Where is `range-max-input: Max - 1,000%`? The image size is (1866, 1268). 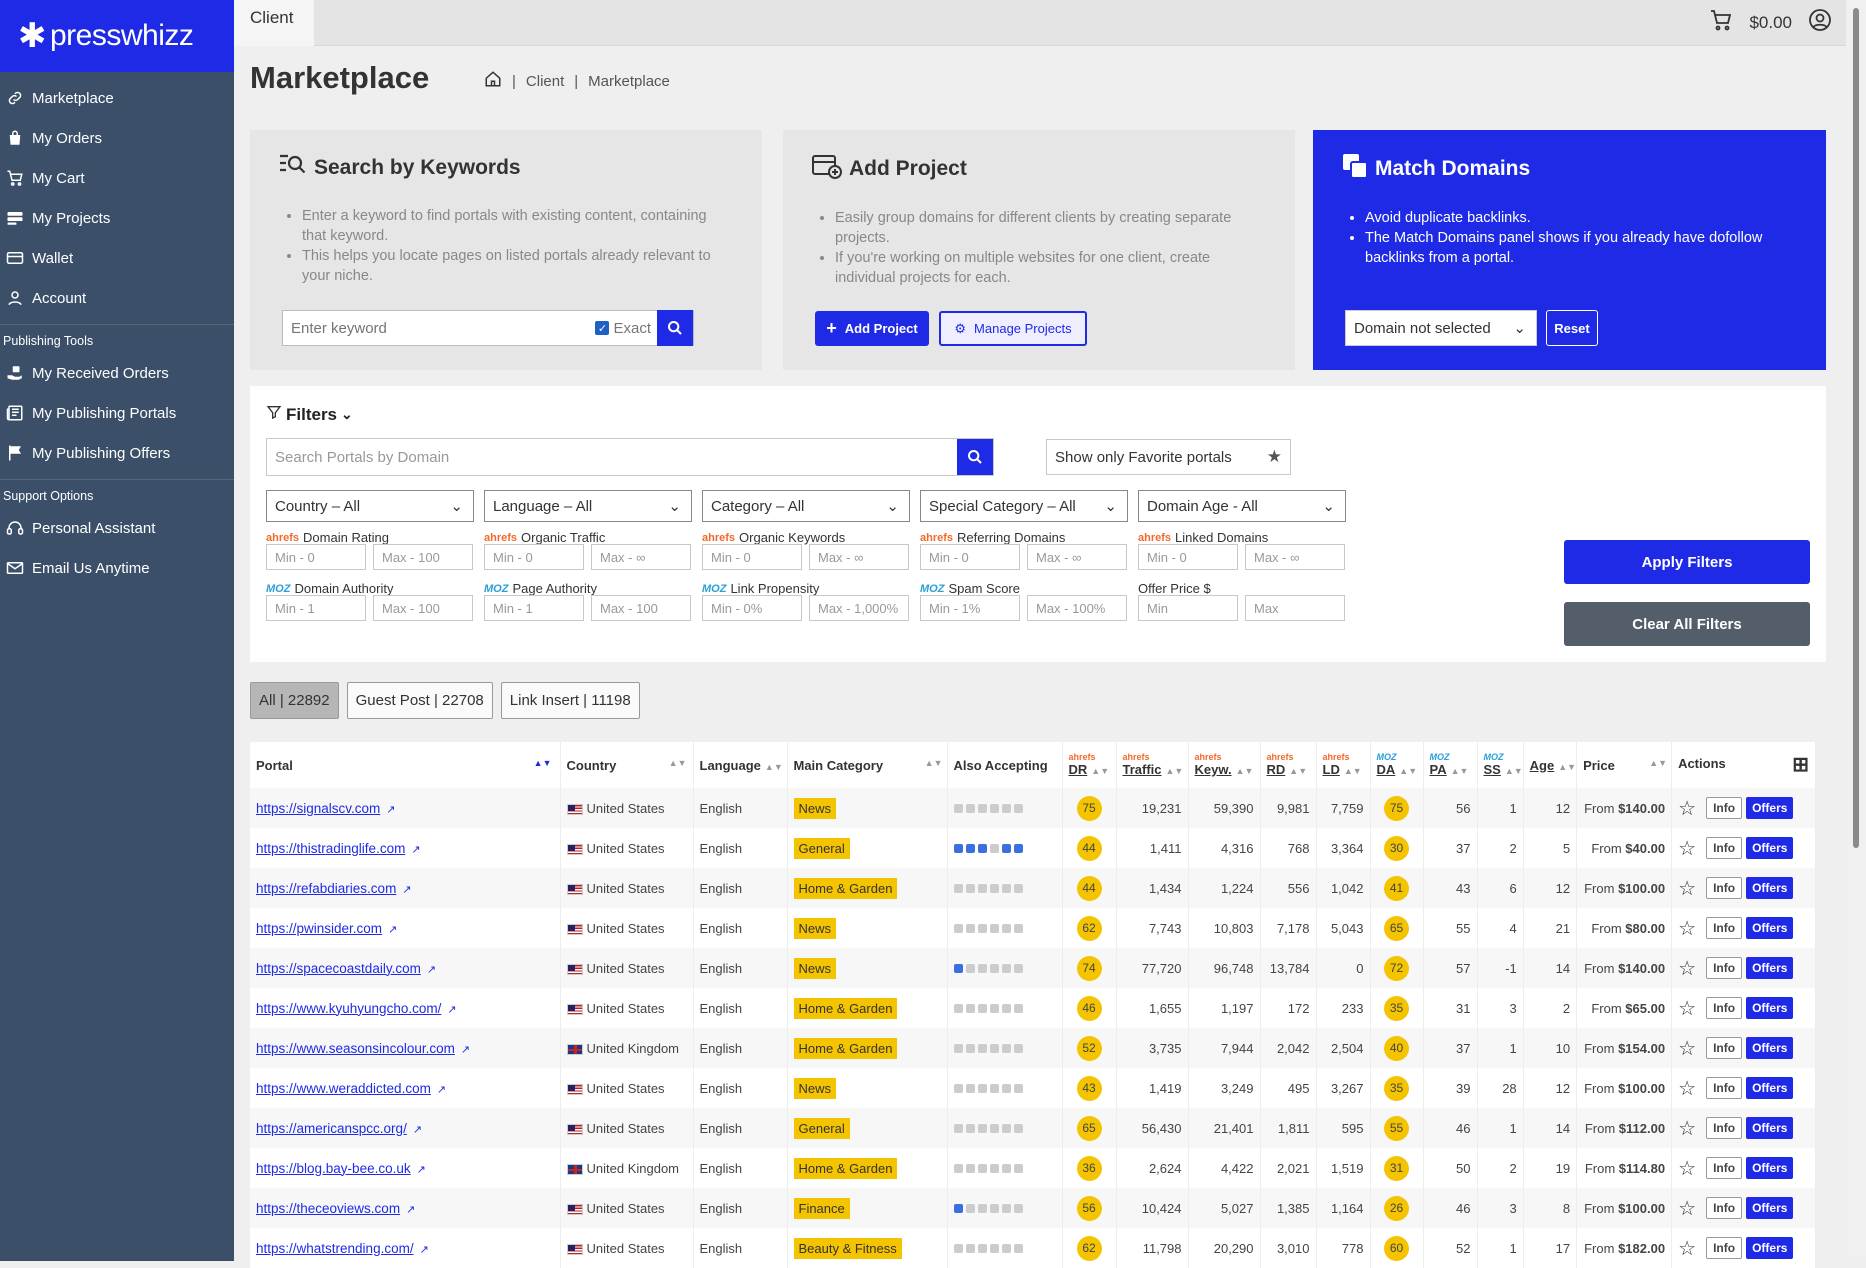
range-max-input: Max - 1,000% is located at coordinates (859, 608).